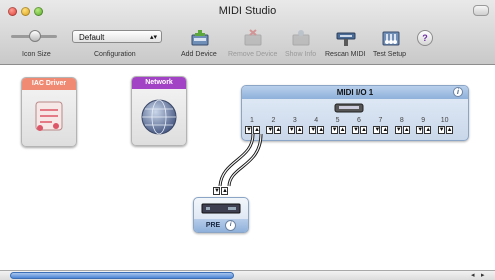  Describe the element at coordinates (199, 54) in the screenshot. I see `add-device-label: Add Device` at that location.